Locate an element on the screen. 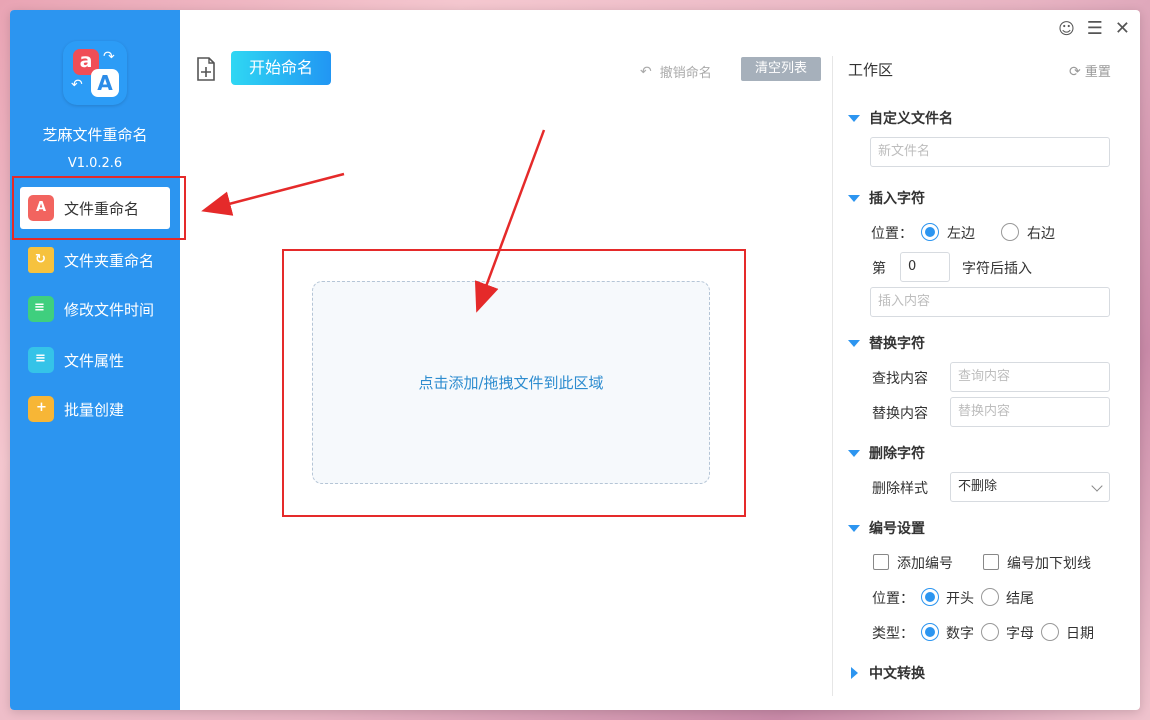 The image size is (1150, 720). section-custom-name: 自定义文件名 is located at coordinates (900, 118).